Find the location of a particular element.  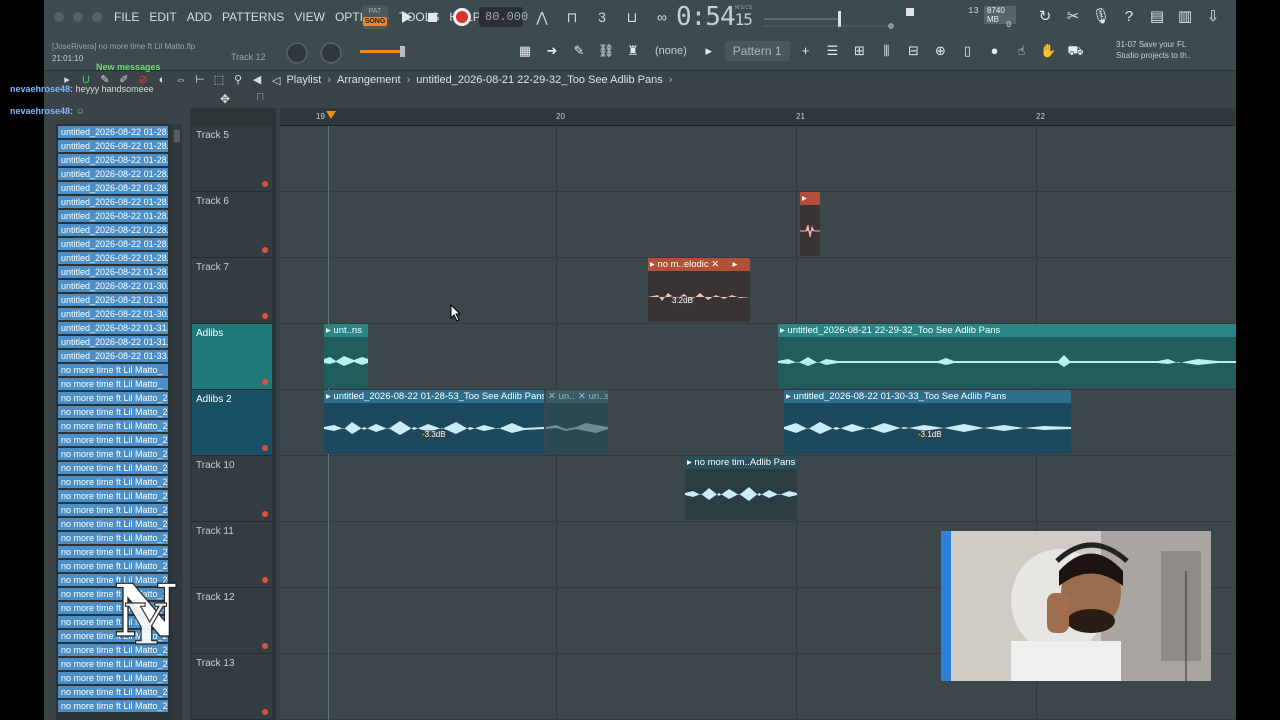

breadcrumb-playlist: Playlist is located at coordinates (303, 80).